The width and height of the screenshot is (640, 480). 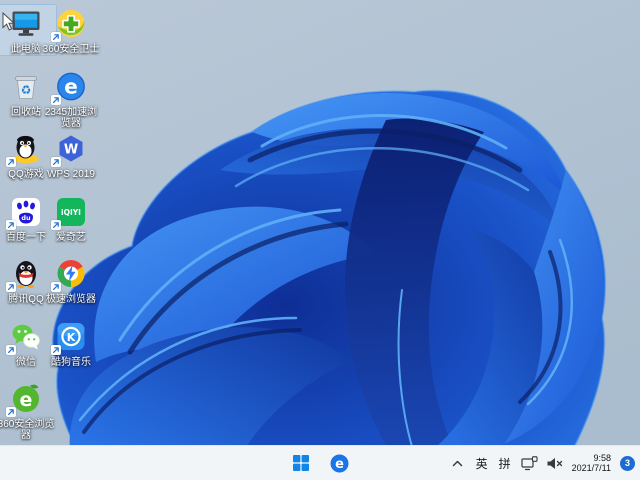 I want to click on desktop-icon-speed-browser: 极速浏览器, so click(x=71, y=280).